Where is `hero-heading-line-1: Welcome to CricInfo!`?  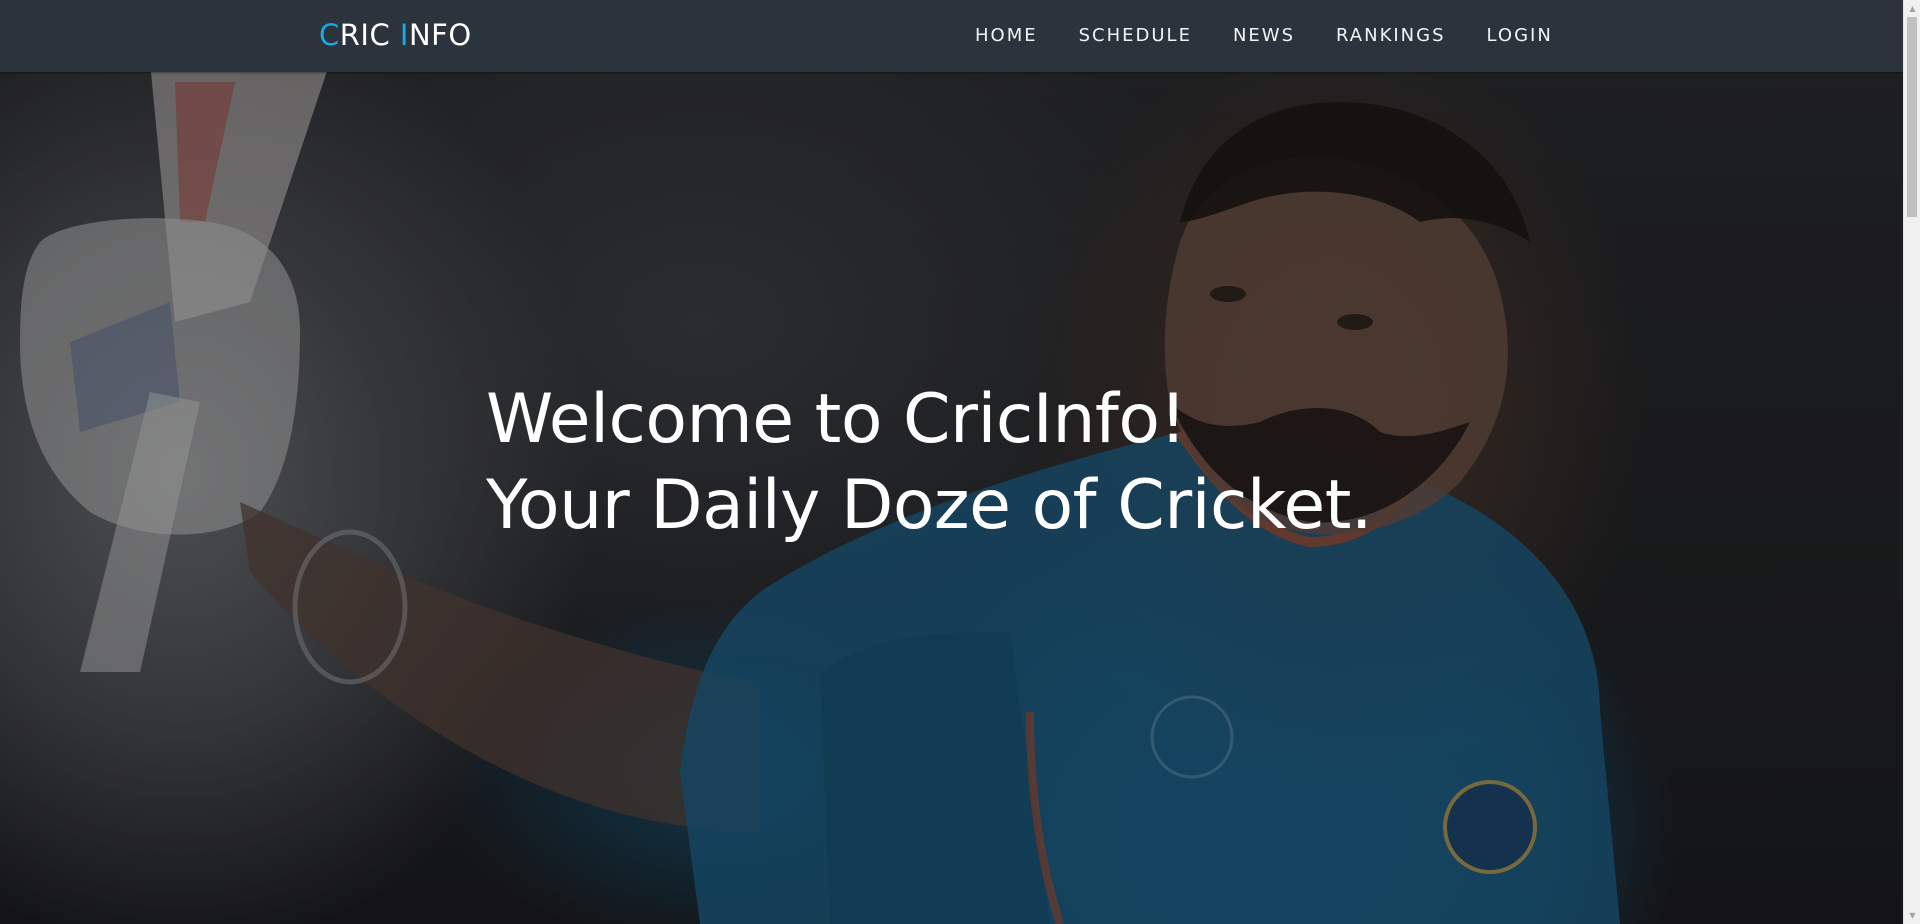 hero-heading-line-1: Welcome to CricInfo! is located at coordinates (836, 419).